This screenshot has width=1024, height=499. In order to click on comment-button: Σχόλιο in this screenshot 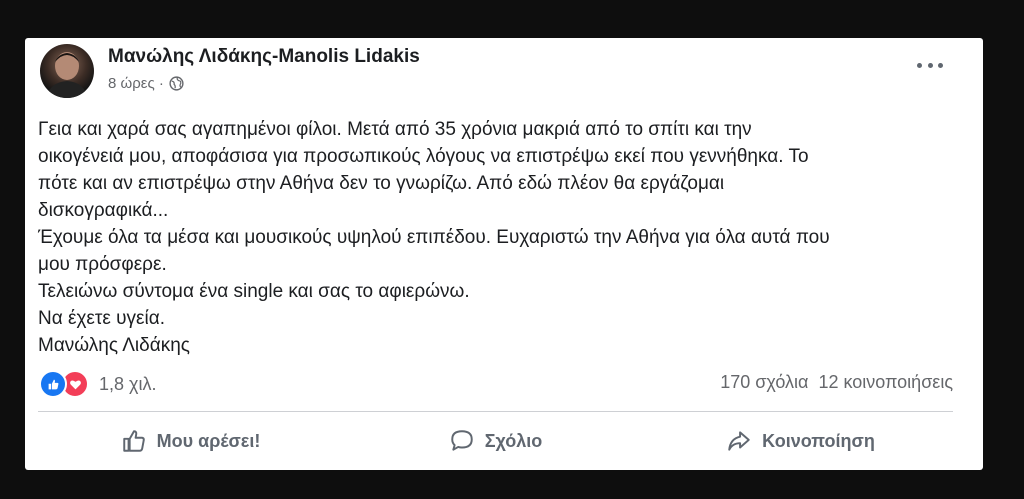, I will do `click(495, 441)`.